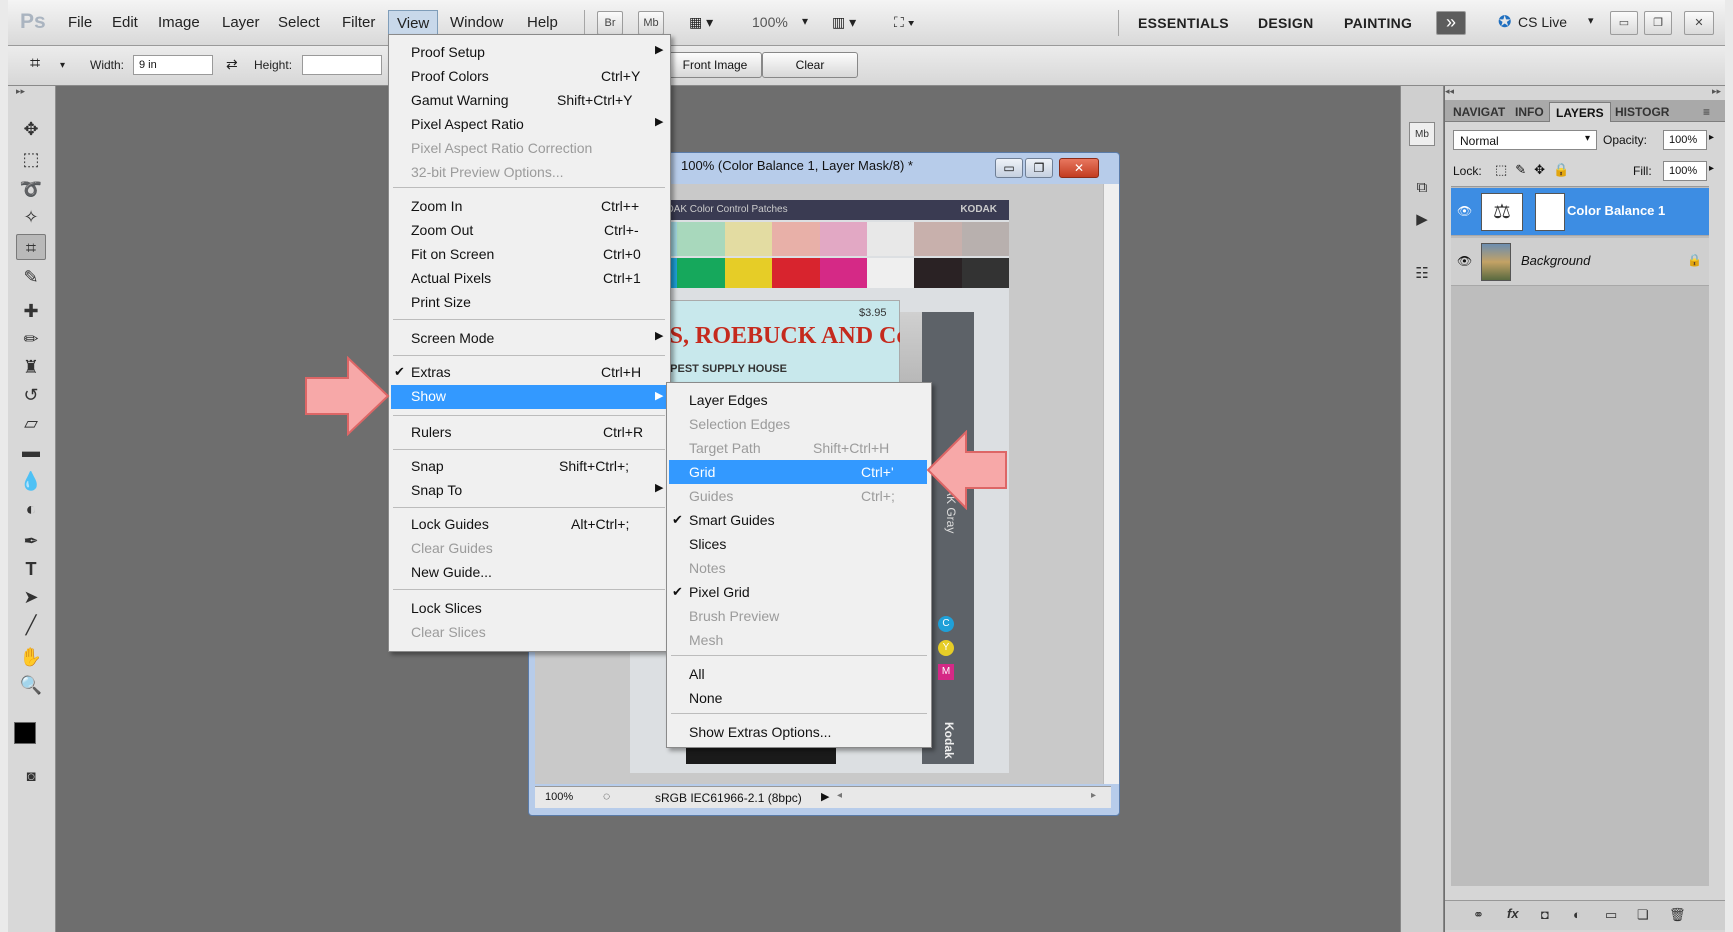 The height and width of the screenshot is (932, 1733). What do you see at coordinates (1577, 914) in the screenshot?
I see `new-adjustment-icon: ◐` at bounding box center [1577, 914].